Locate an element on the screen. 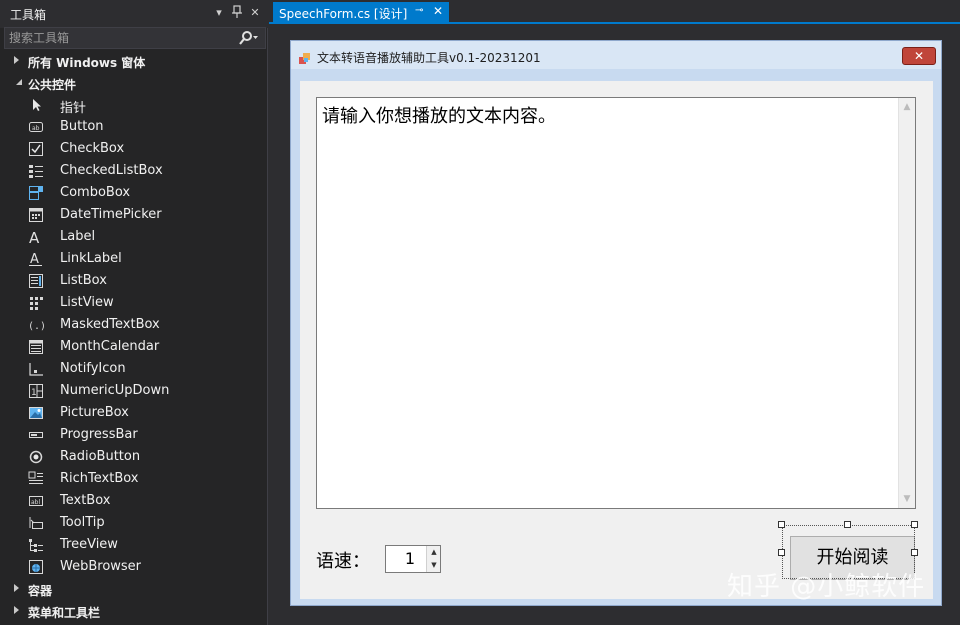  toolbox-item-label: A Label is located at coordinates (133, 237).